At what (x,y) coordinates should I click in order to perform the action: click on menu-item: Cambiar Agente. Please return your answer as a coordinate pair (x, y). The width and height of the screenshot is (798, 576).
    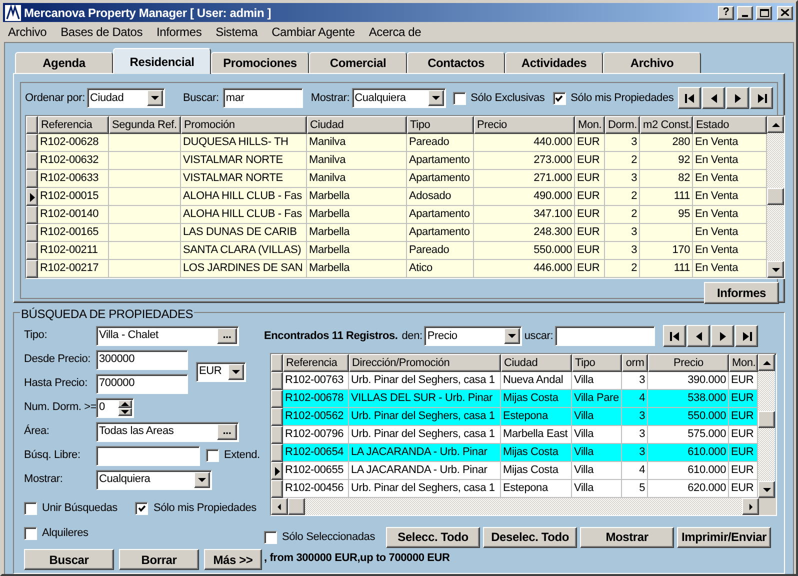
    Looking at the image, I should click on (313, 32).